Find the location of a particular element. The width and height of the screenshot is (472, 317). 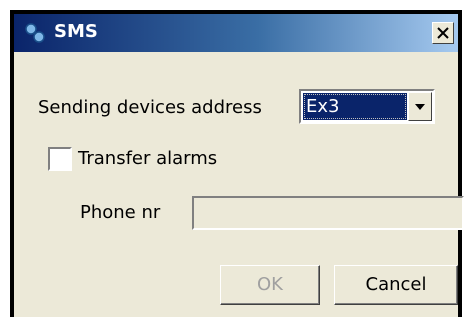

close-icon is located at coordinates (443, 33).